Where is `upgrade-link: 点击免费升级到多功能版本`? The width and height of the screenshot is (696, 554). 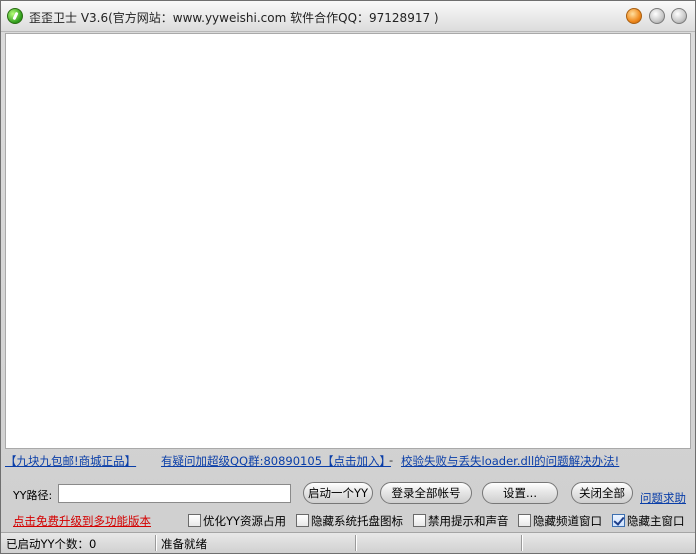
upgrade-link: 点击免费升级到多功能版本 is located at coordinates (82, 521).